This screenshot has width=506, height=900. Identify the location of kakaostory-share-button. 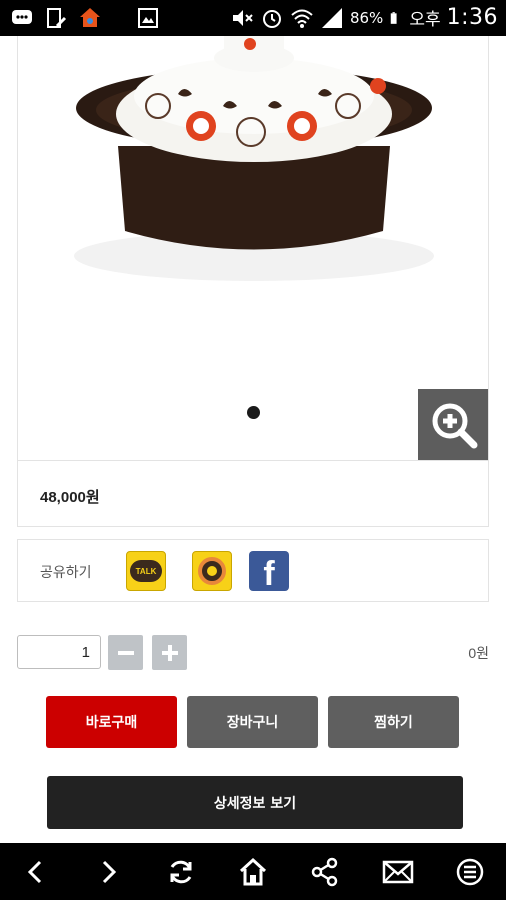
(212, 571).